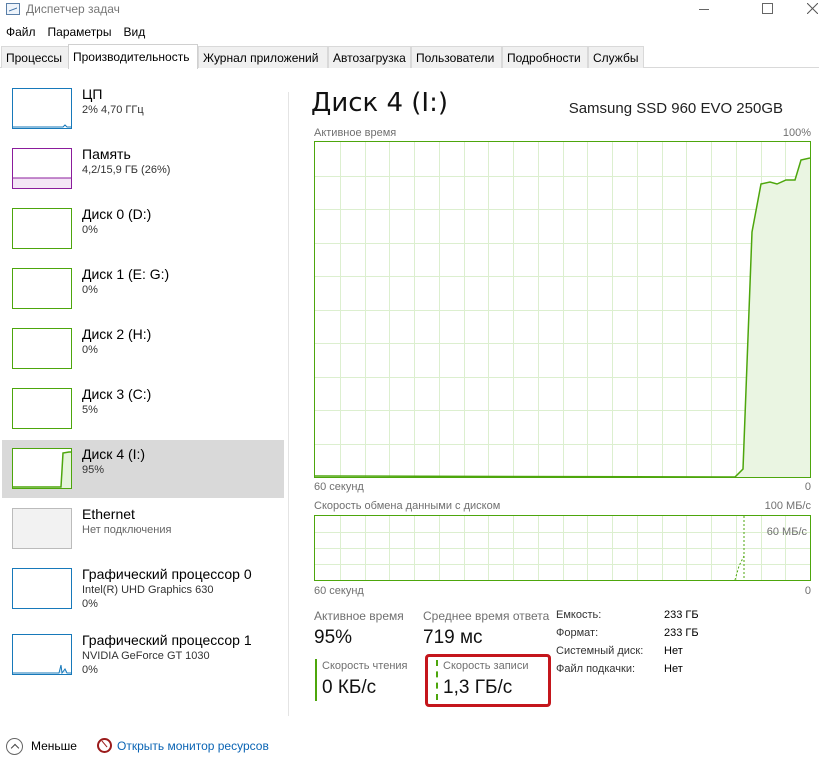  Describe the element at coordinates (488, 680) in the screenshot. I see `write-speed-highlight` at that location.